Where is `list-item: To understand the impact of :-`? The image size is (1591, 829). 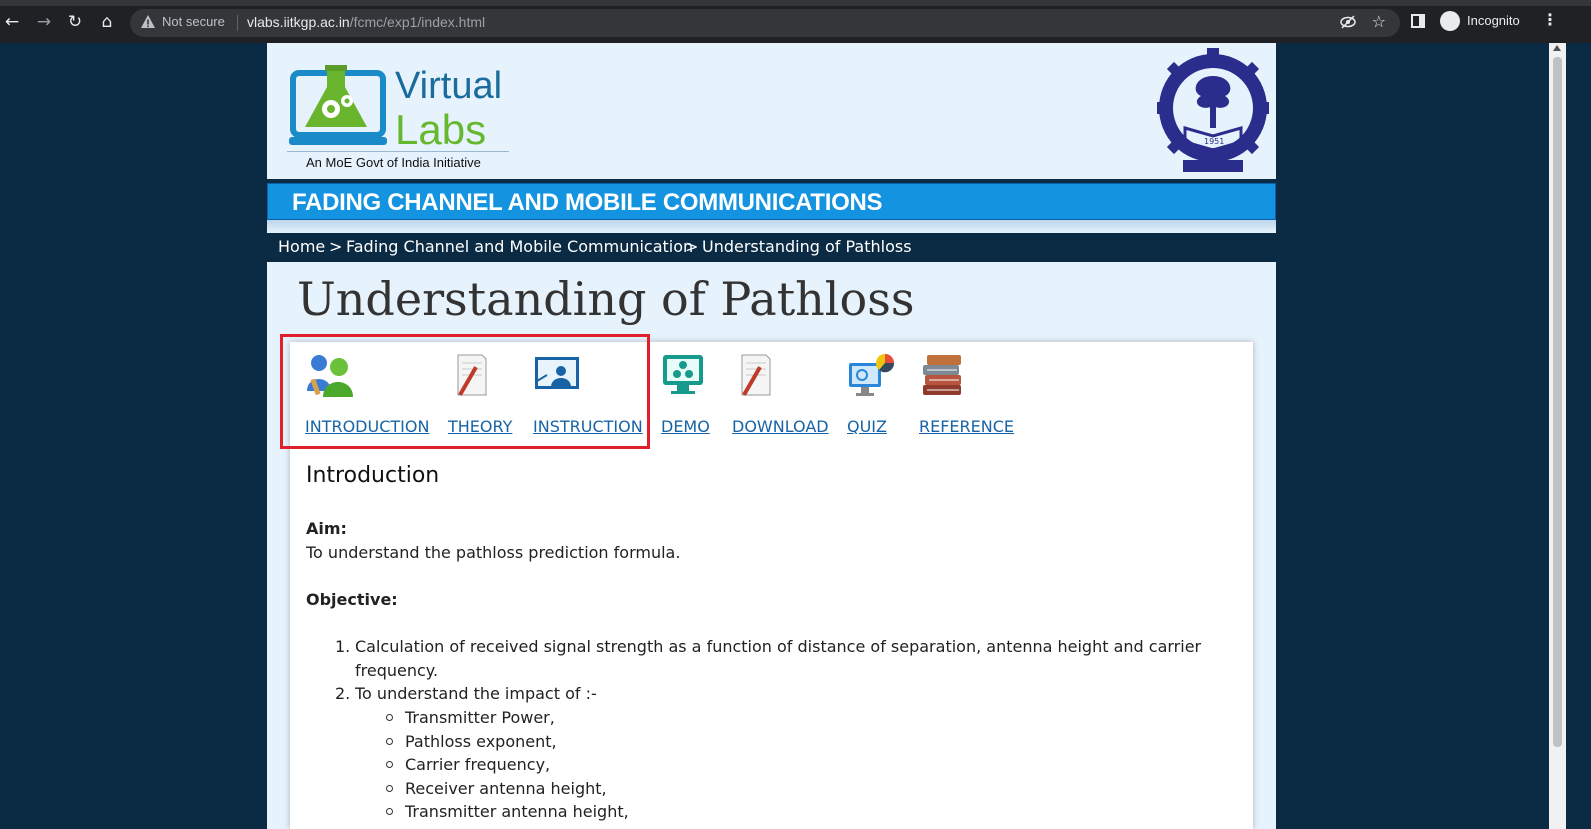 list-item: To understand the impact of :- is located at coordinates (476, 693).